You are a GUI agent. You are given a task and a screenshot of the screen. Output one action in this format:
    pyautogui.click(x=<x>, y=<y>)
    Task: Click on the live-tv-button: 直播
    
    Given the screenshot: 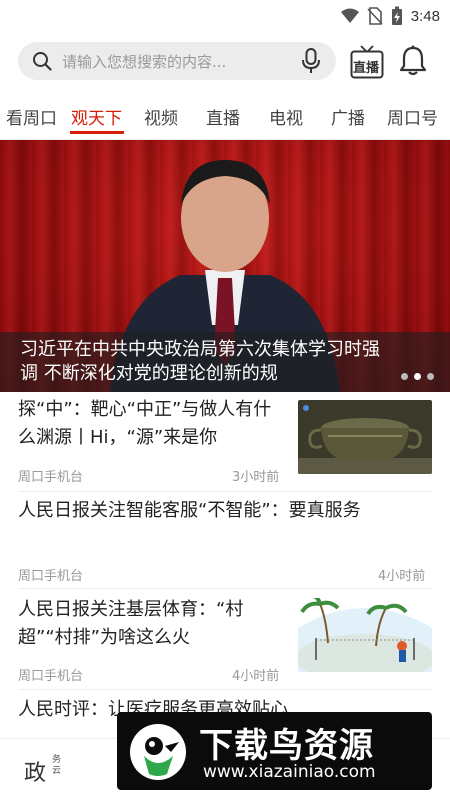 What is the action you would take?
    pyautogui.click(x=367, y=62)
    